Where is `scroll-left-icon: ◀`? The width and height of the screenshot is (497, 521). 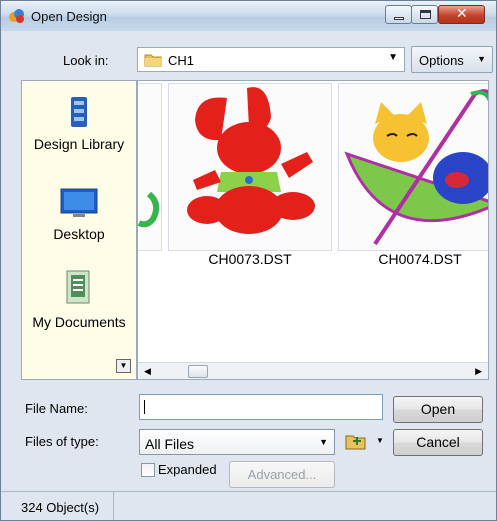 scroll-left-icon: ◀ is located at coordinates (147, 371).